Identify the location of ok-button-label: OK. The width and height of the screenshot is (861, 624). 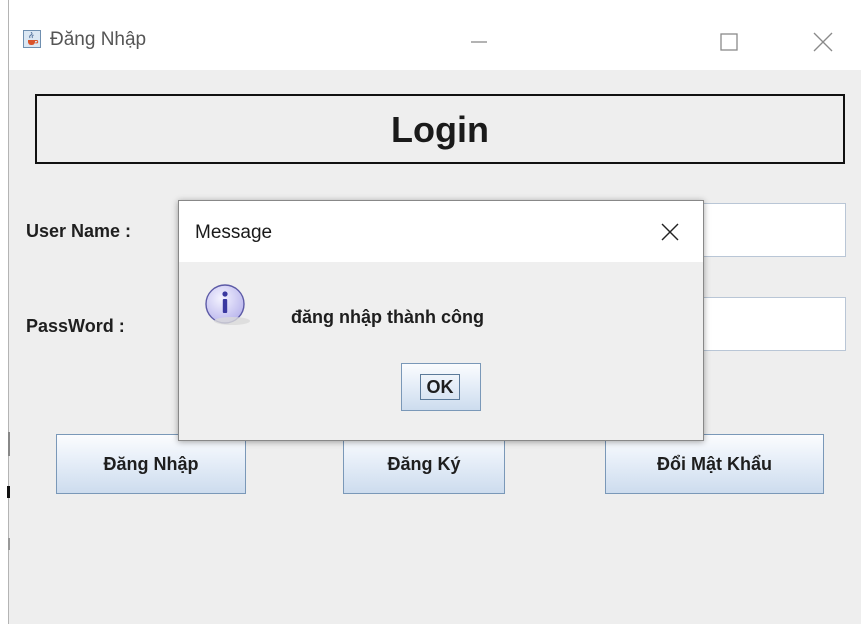
(440, 387).